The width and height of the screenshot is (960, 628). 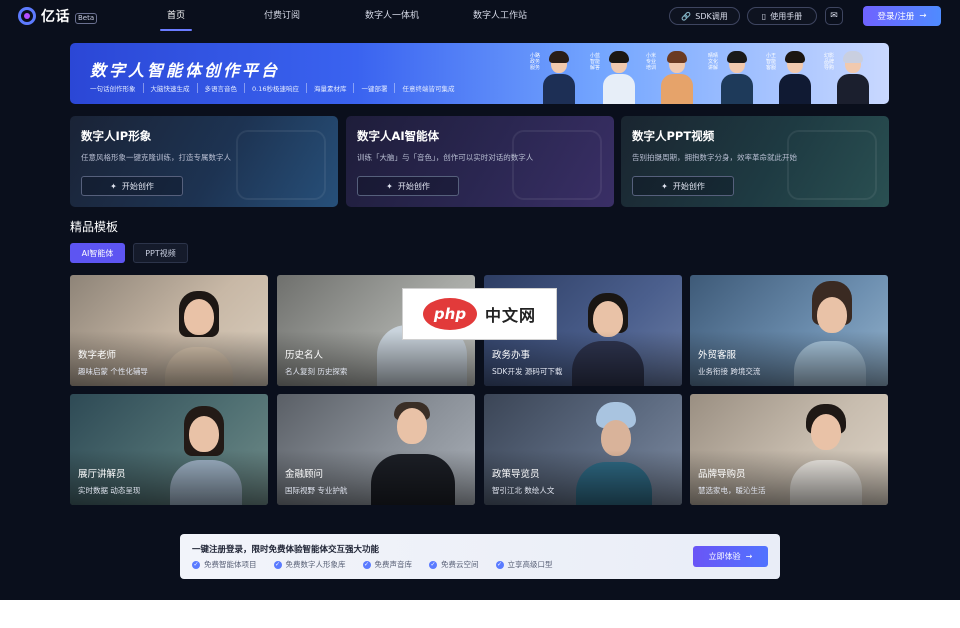 I want to click on logo: 亿话 Beta, so click(x=58, y=16).